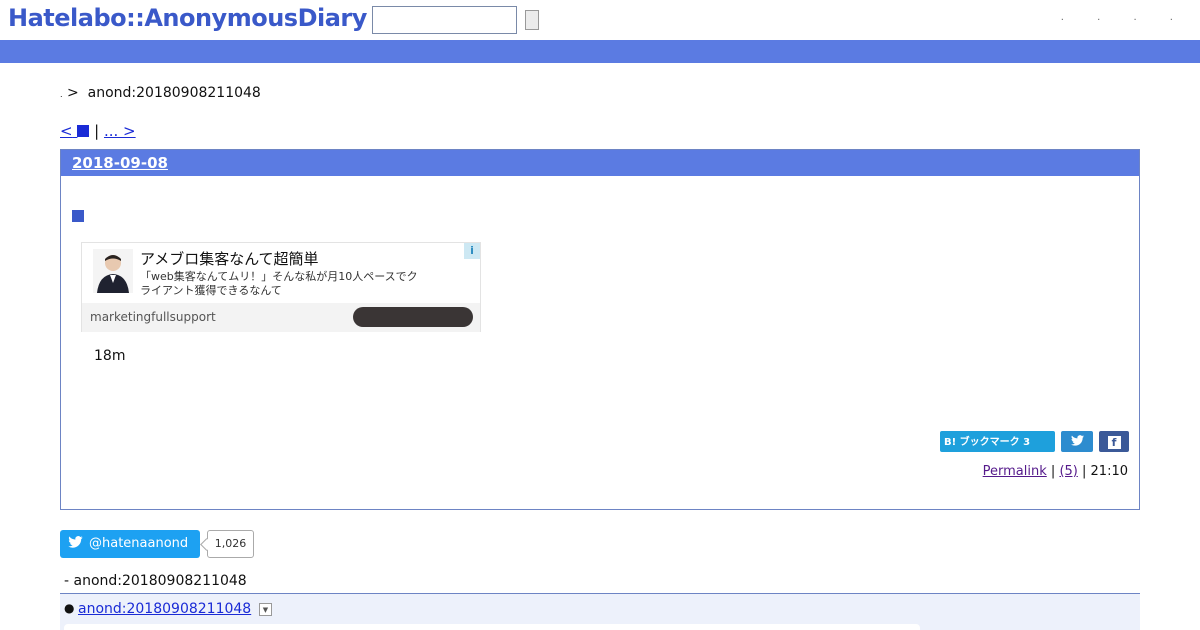  I want to click on follower-count: 1,026, so click(230, 544).